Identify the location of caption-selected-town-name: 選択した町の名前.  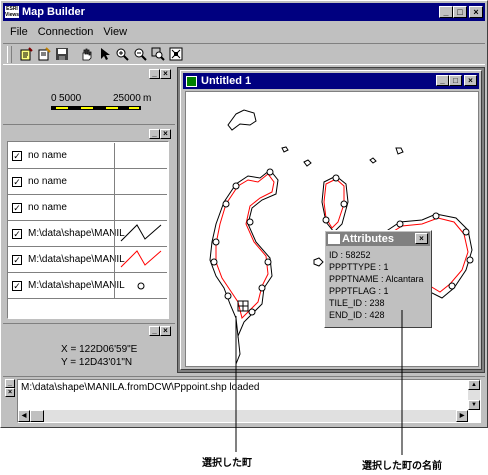
(402, 466).